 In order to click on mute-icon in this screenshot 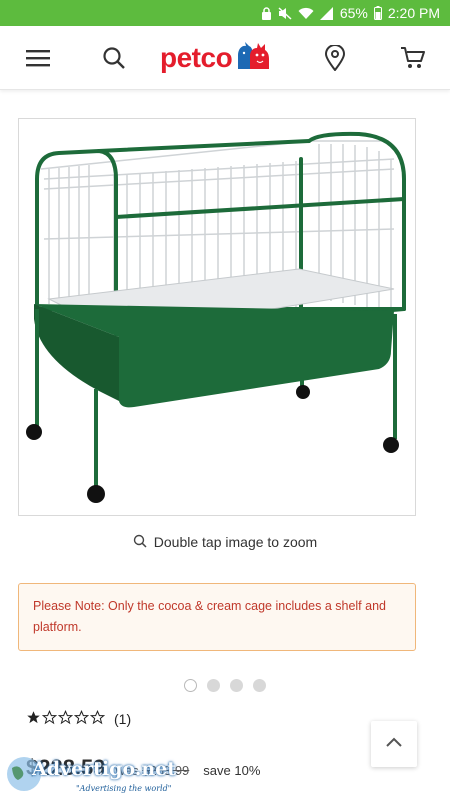, I will do `click(285, 13)`.